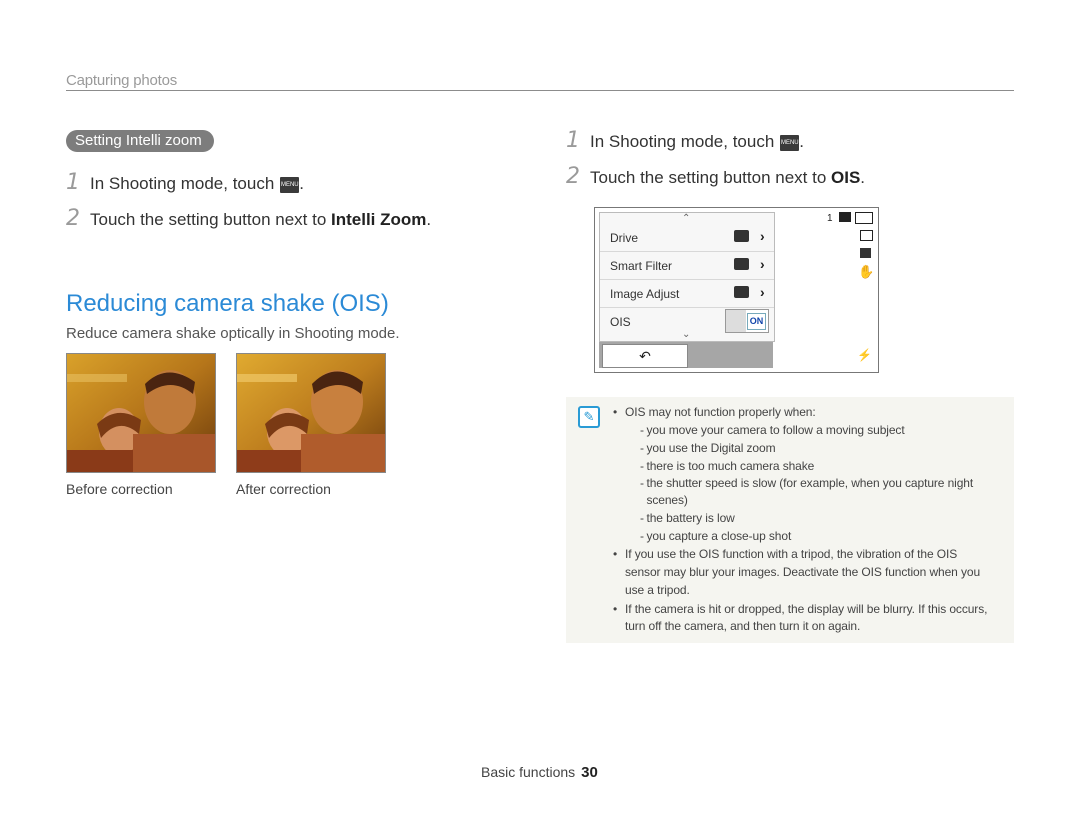 The width and height of the screenshot is (1080, 815). I want to click on note-pencil-icon: ✎, so click(589, 417).